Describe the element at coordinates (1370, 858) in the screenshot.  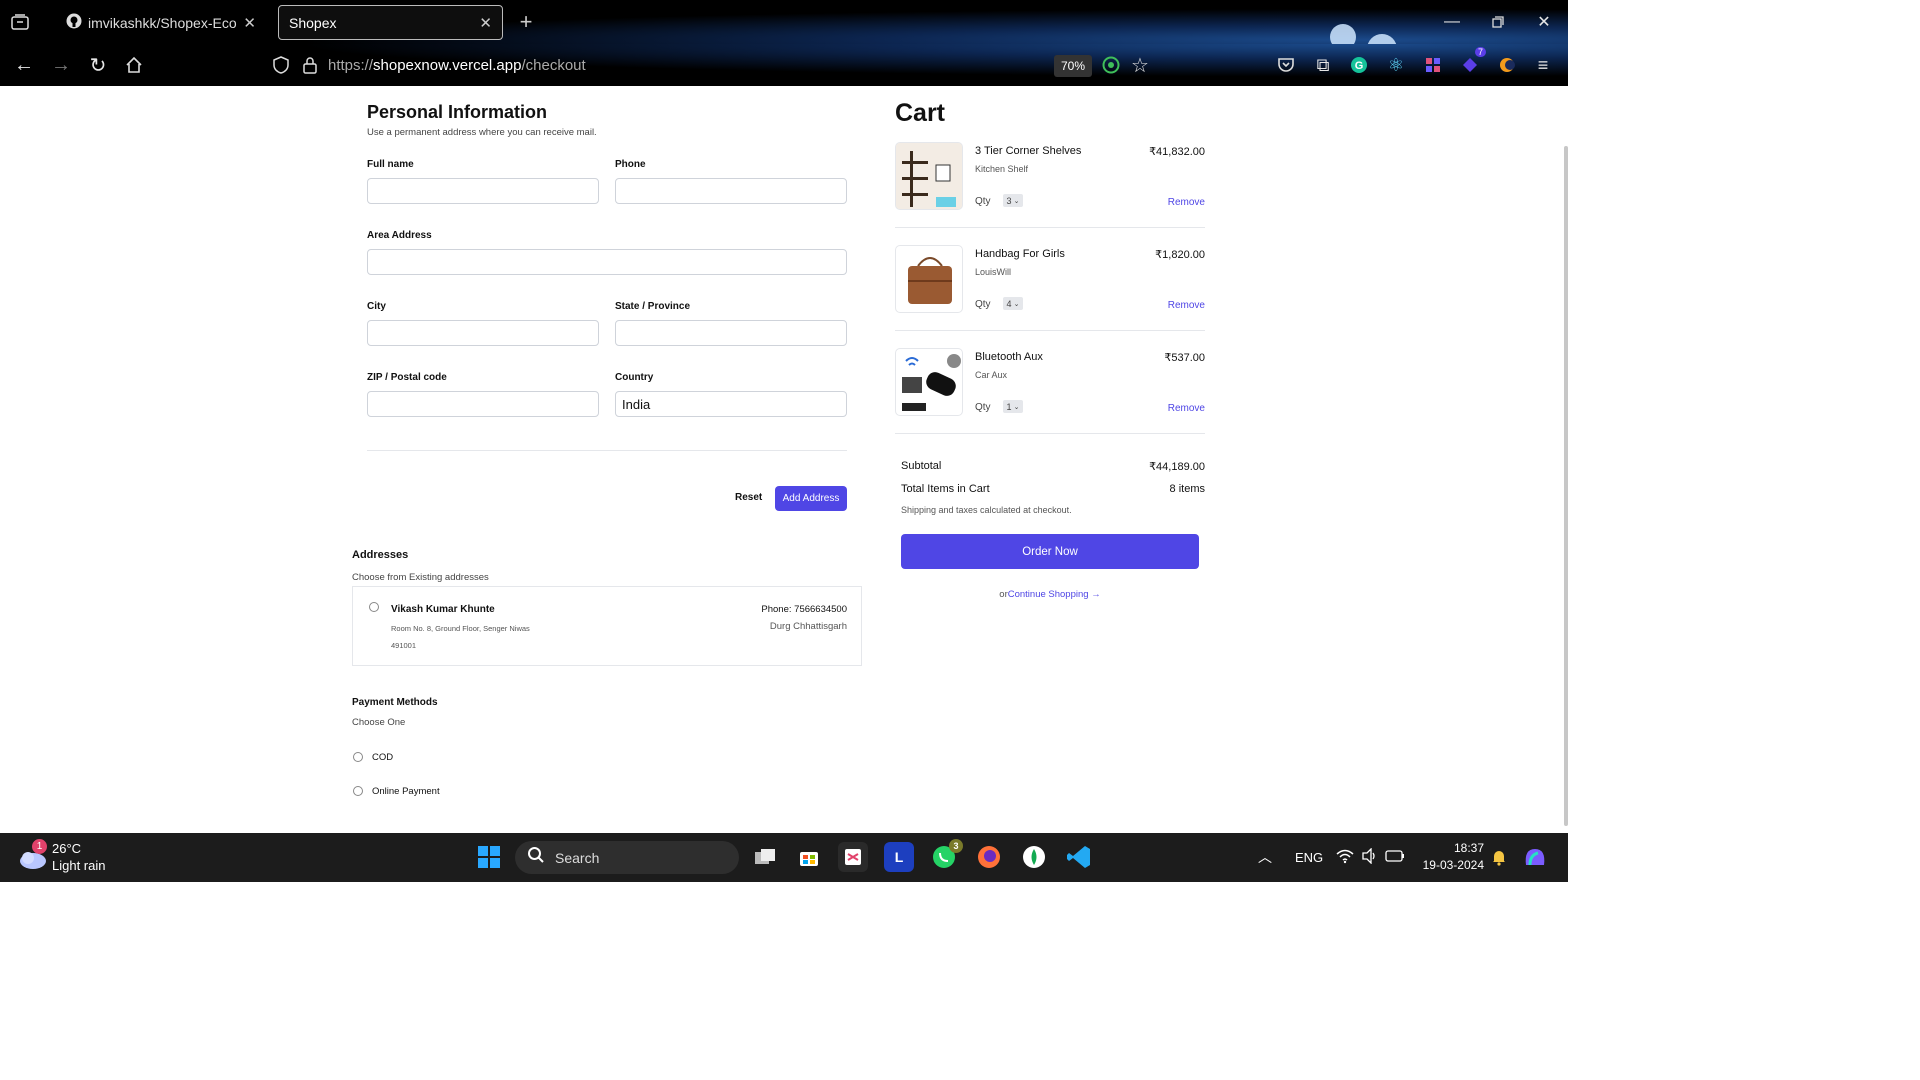
I see `volume-icon` at that location.